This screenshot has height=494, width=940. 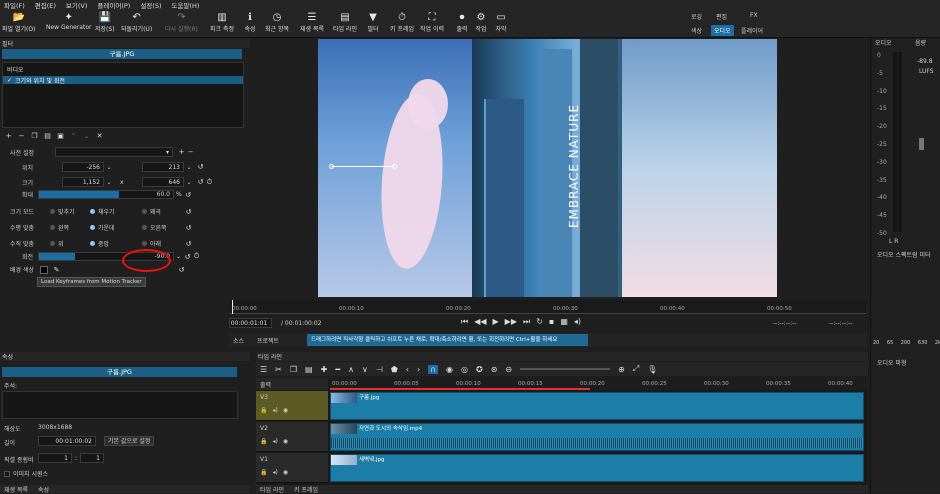 I want to click on aspect-num-input: 1, so click(x=55, y=458).